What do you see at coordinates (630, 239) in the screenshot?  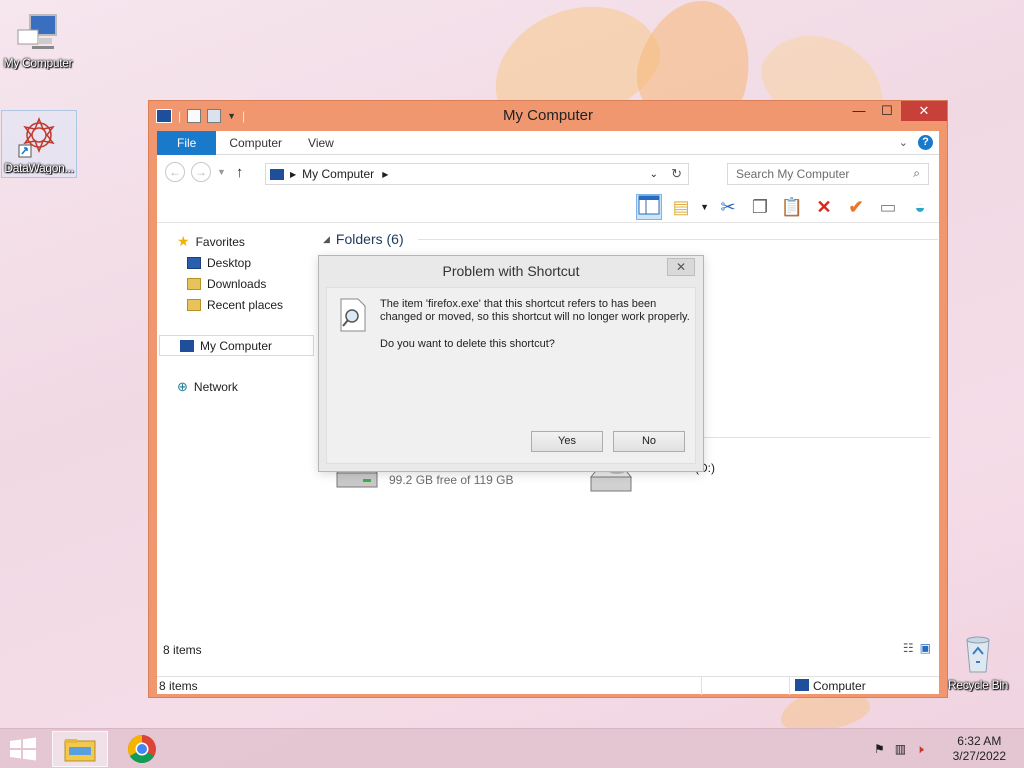 I see `group-header-folders: ◢ Folders (6)` at bounding box center [630, 239].